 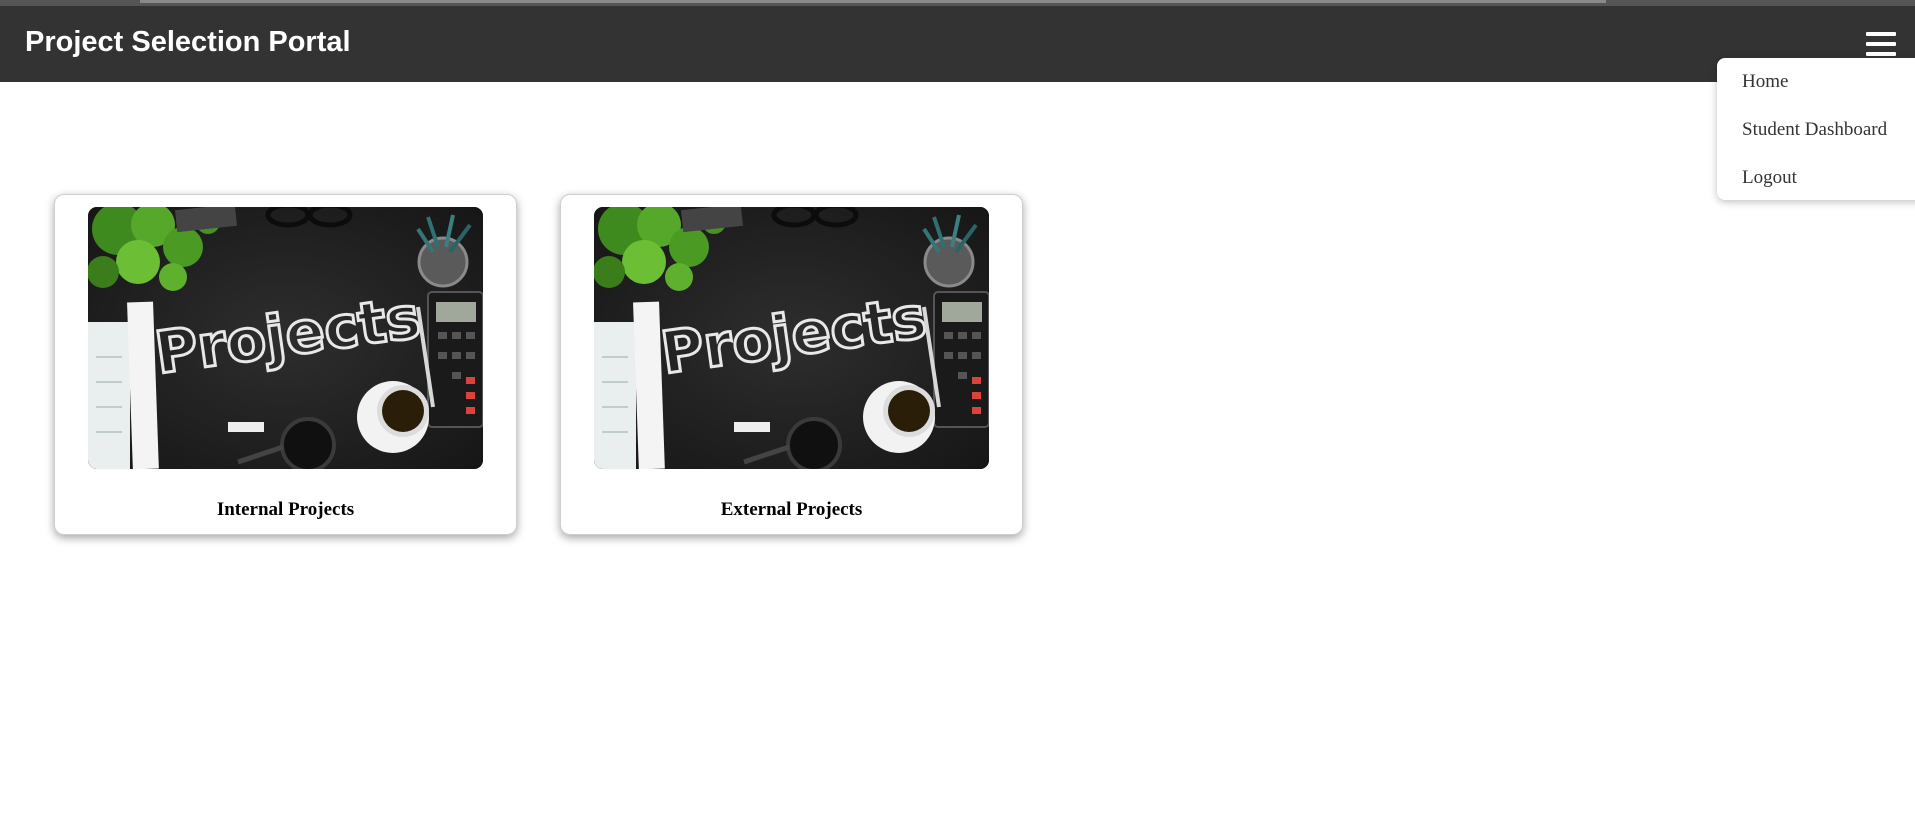 What do you see at coordinates (1881, 44) in the screenshot?
I see `hamburger-menu-icon` at bounding box center [1881, 44].